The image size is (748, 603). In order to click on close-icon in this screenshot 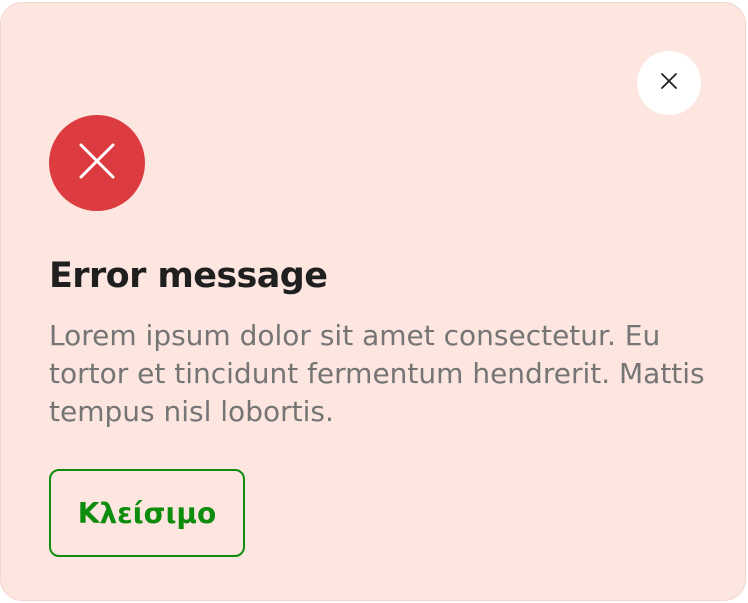, I will do `click(669, 83)`.